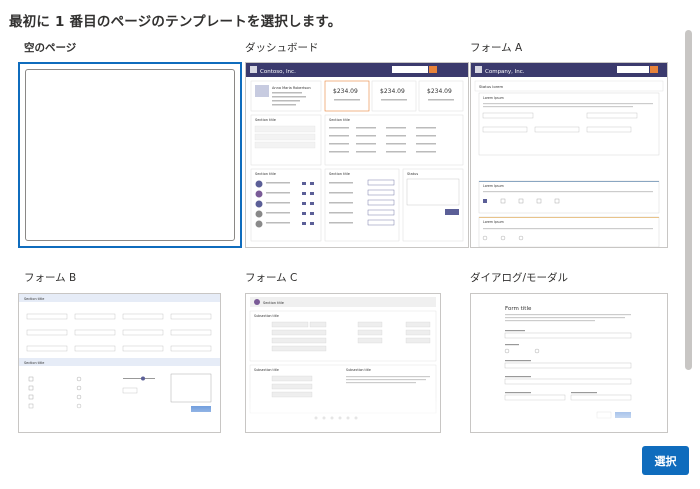 The height and width of the screenshot is (489, 700). Describe the element at coordinates (665, 460) in the screenshot. I see `select-button: 選択` at that location.